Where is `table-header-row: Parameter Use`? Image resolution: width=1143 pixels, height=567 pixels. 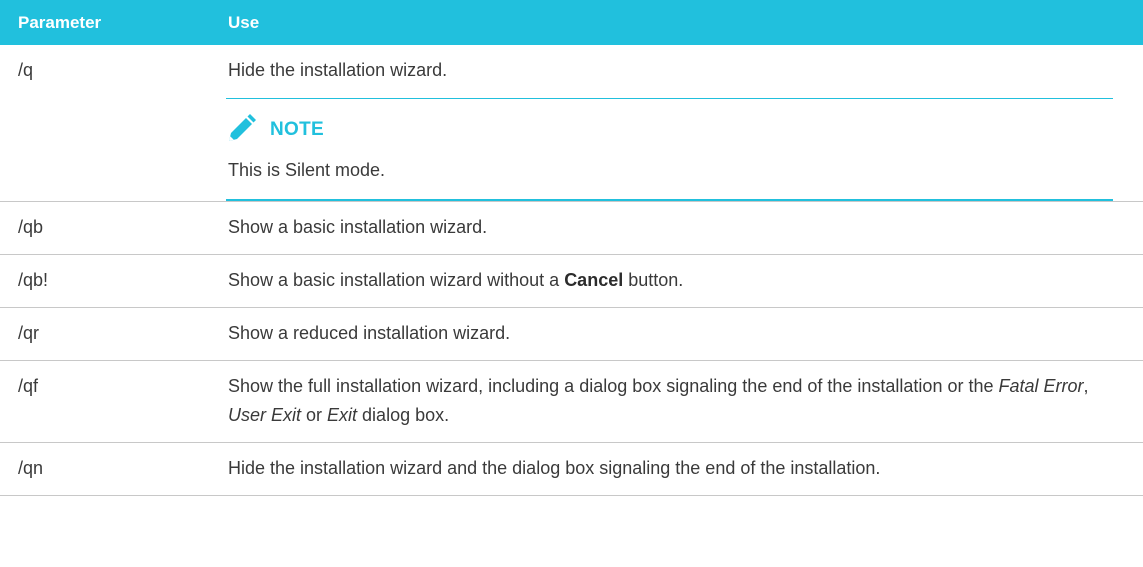
table-header-row: Parameter Use is located at coordinates (571, 22).